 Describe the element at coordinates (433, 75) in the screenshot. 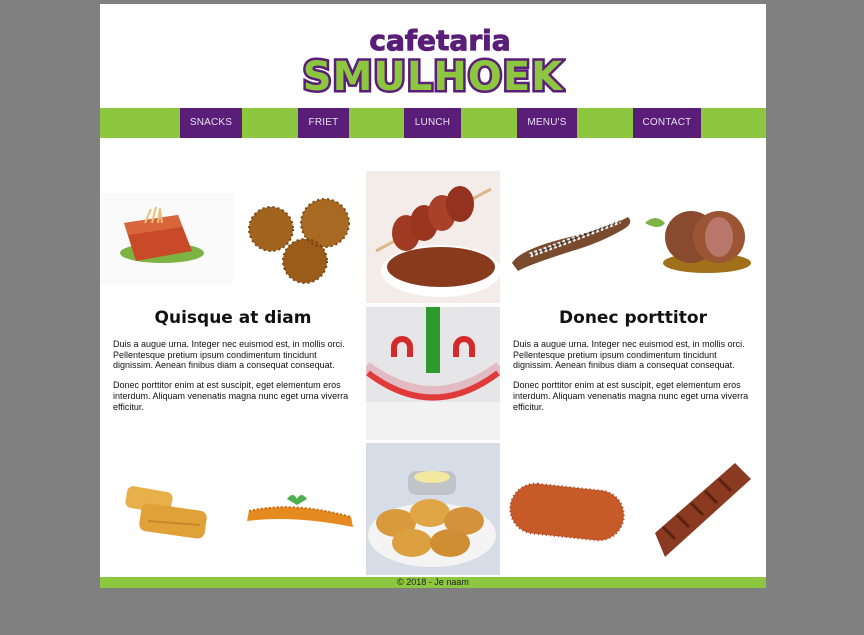

I see `svg-text: SMULHOEK` at that location.